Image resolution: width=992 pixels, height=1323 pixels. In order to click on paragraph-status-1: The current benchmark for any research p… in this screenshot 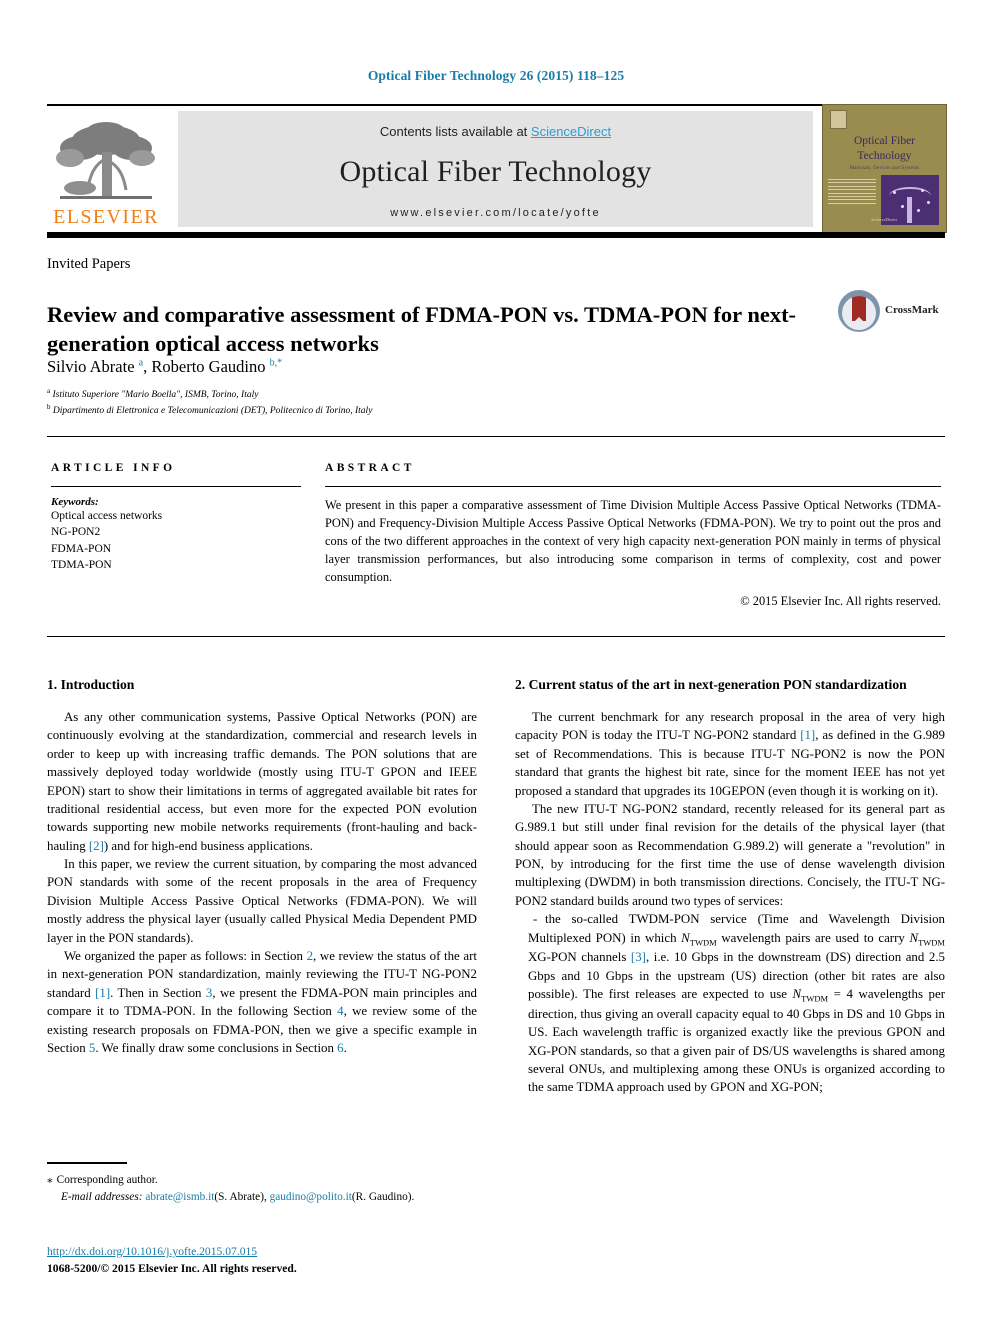, I will do `click(730, 753)`.